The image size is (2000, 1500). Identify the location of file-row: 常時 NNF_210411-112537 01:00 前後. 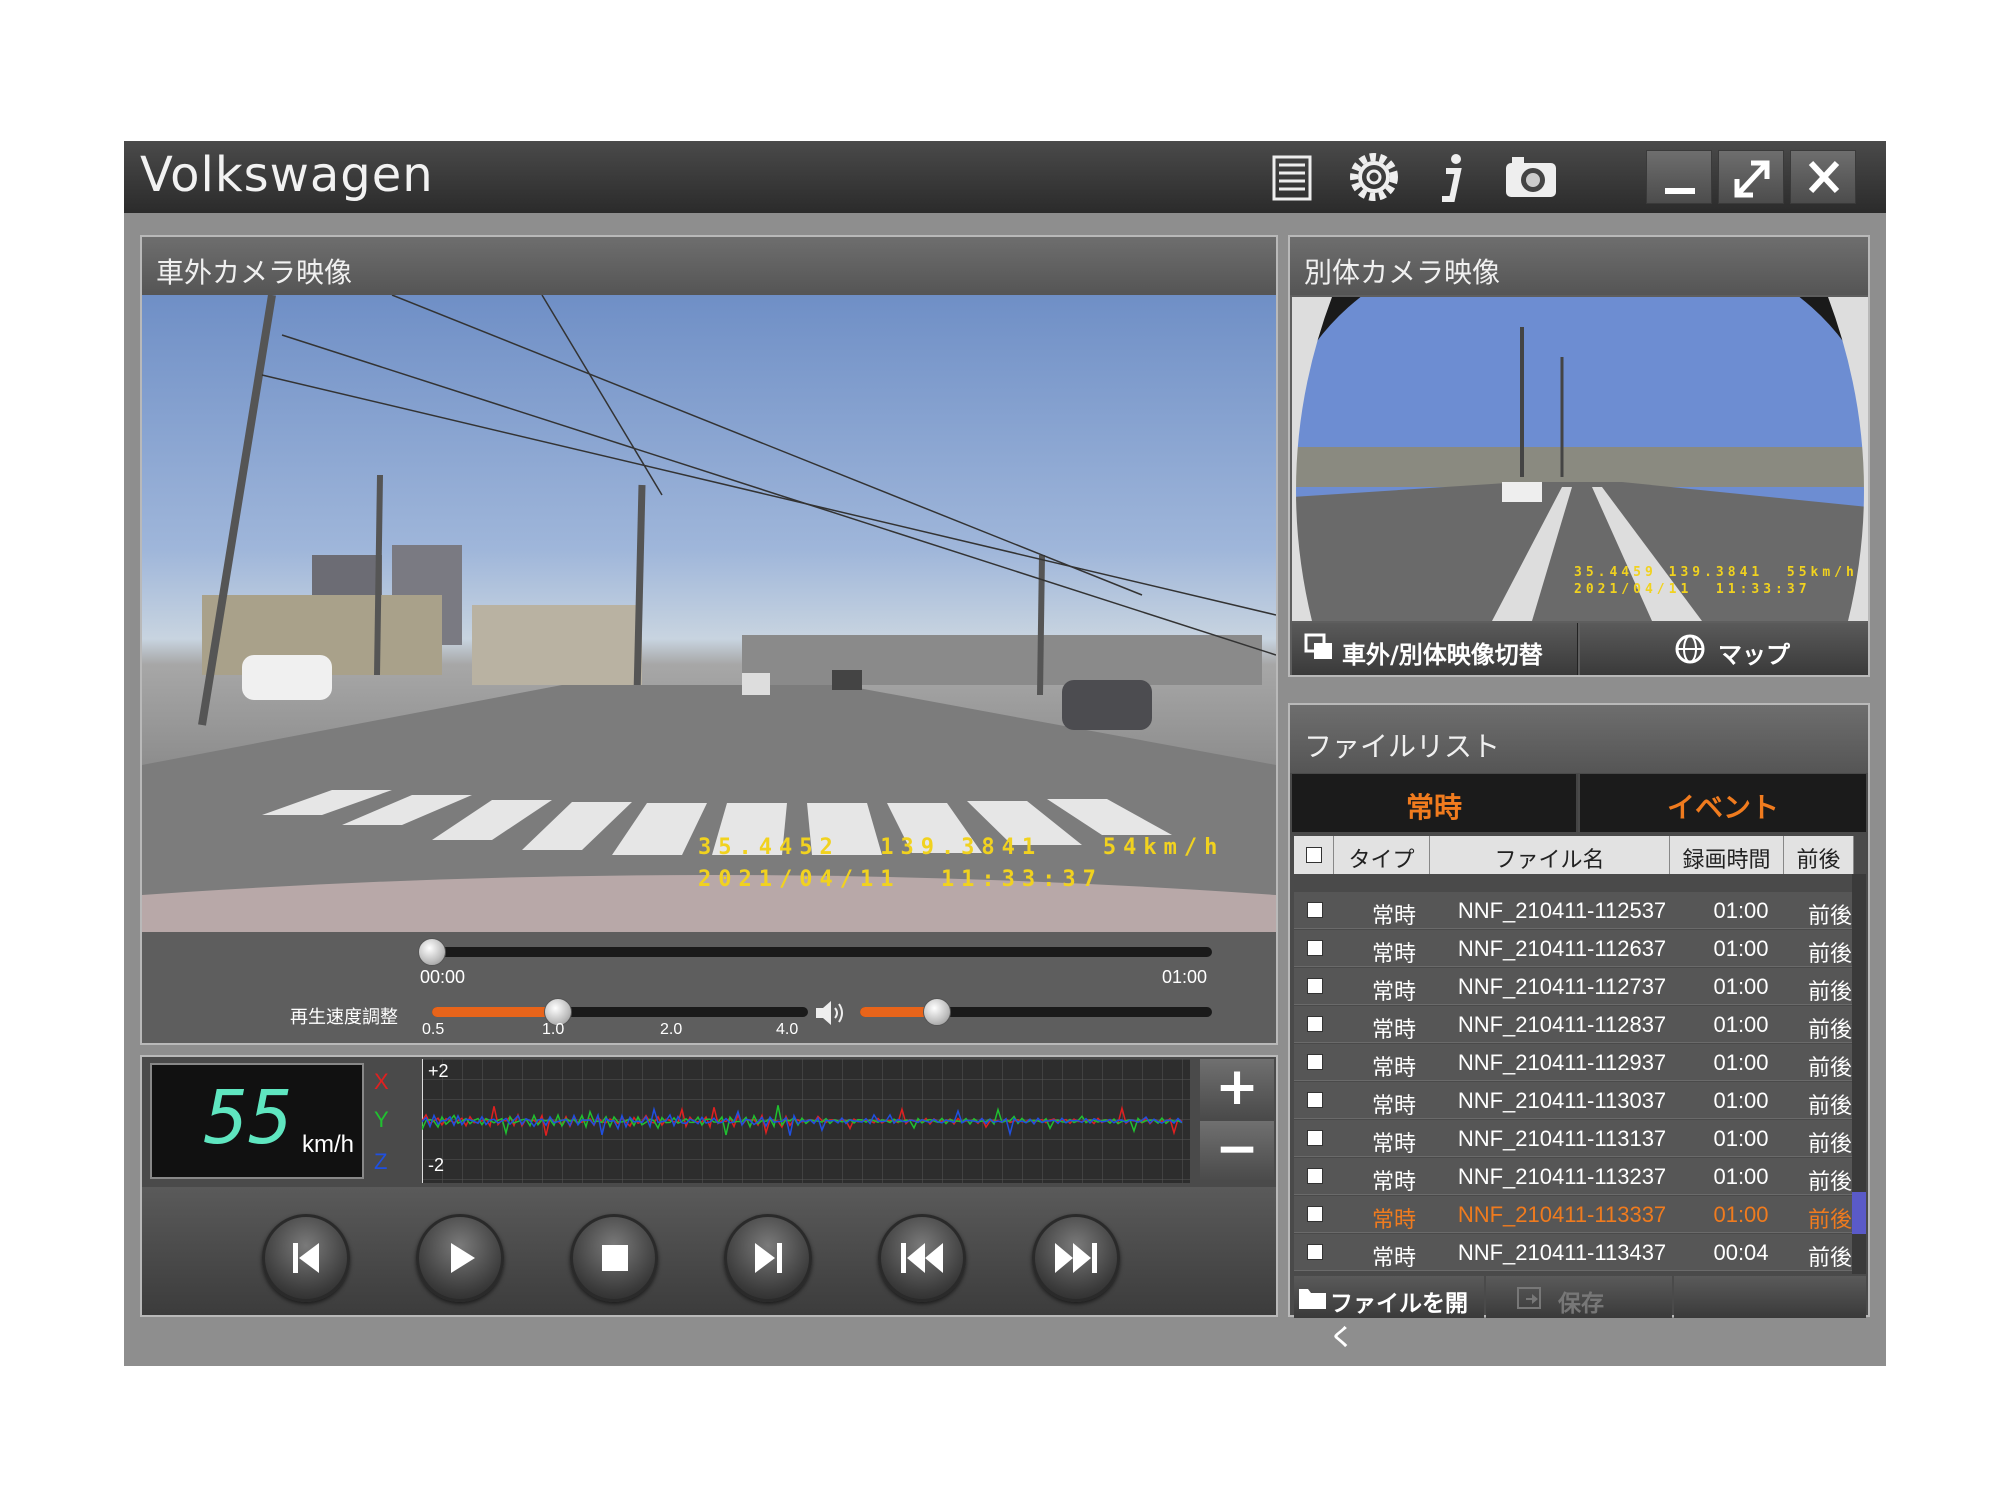
(1580, 910).